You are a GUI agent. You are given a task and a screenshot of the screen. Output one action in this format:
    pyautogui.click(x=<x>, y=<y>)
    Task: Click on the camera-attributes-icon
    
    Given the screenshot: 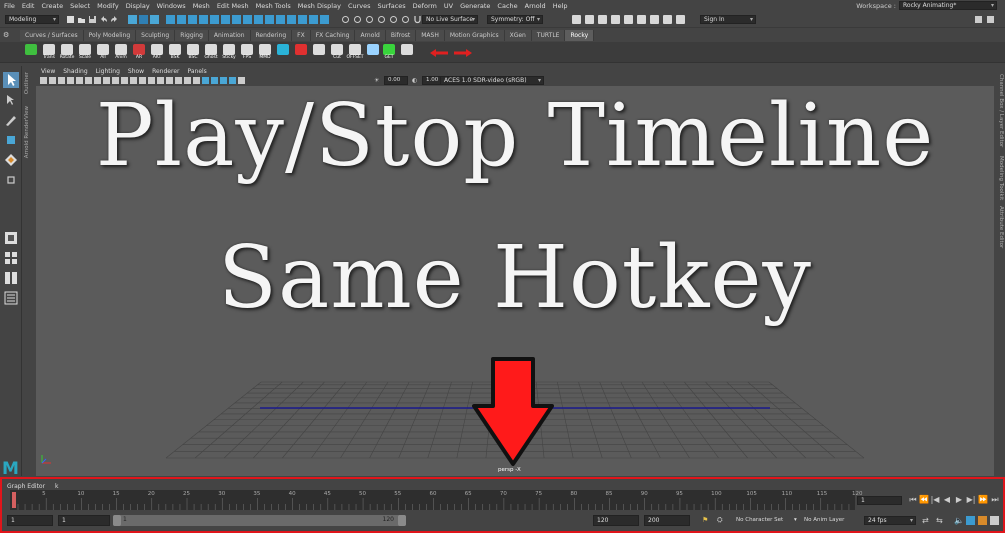 What is the action you would take?
    pyautogui.click(x=43, y=80)
    